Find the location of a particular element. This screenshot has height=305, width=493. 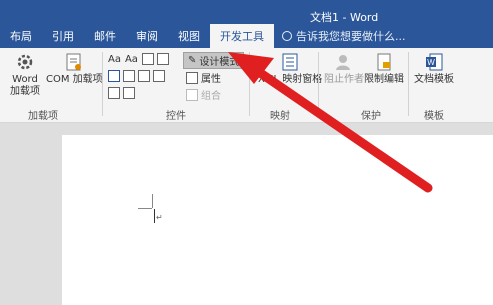

document-template-label: 文档模板 is located at coordinates (434, 79).